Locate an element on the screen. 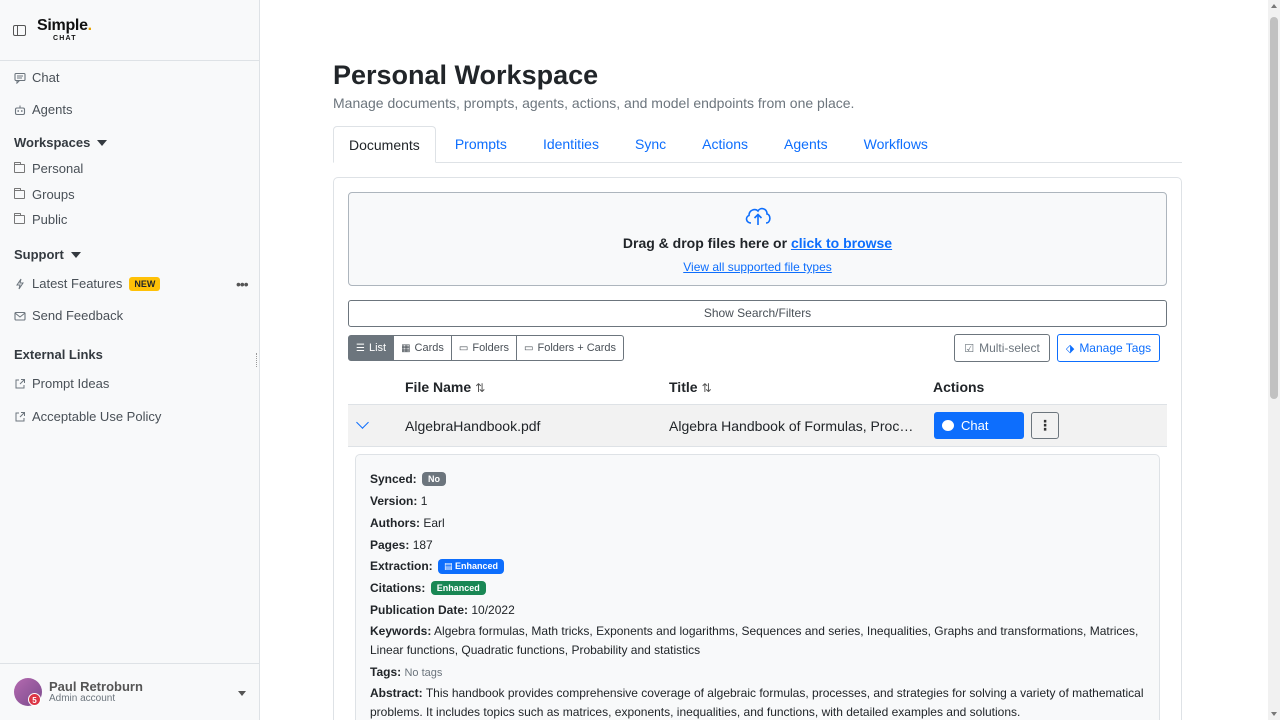 This screenshot has width=1280, height=720. view-label: Folders is located at coordinates (491, 348).